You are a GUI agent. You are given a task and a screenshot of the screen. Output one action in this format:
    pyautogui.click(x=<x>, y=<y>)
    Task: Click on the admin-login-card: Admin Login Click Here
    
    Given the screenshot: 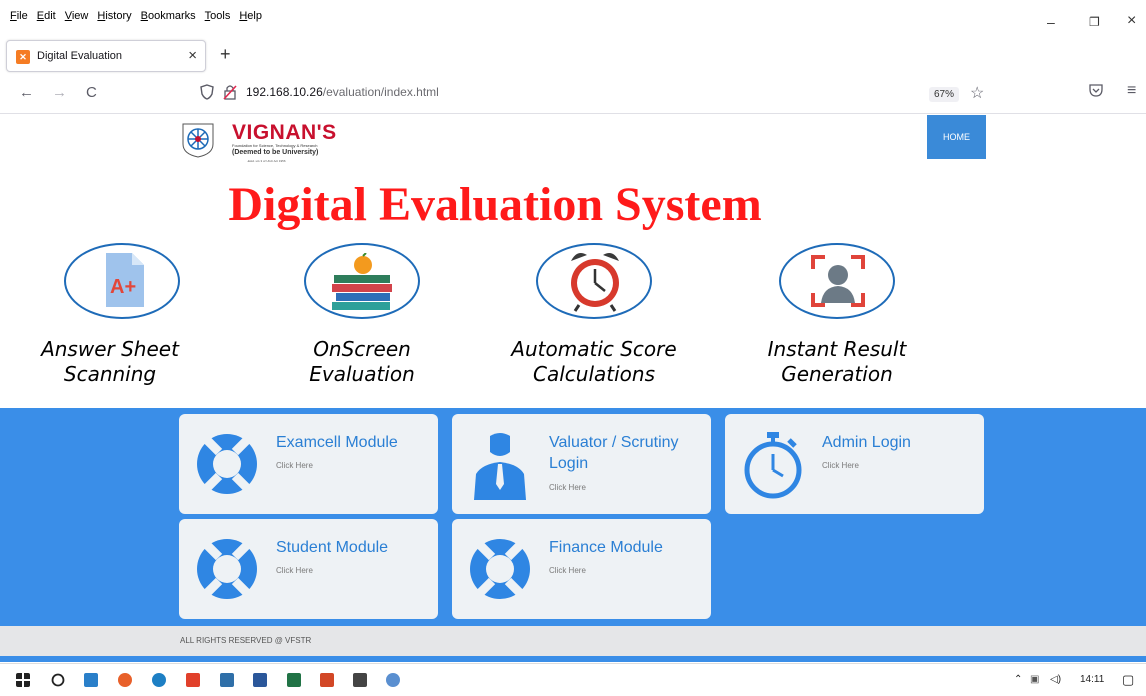 What is the action you would take?
    pyautogui.click(x=854, y=464)
    